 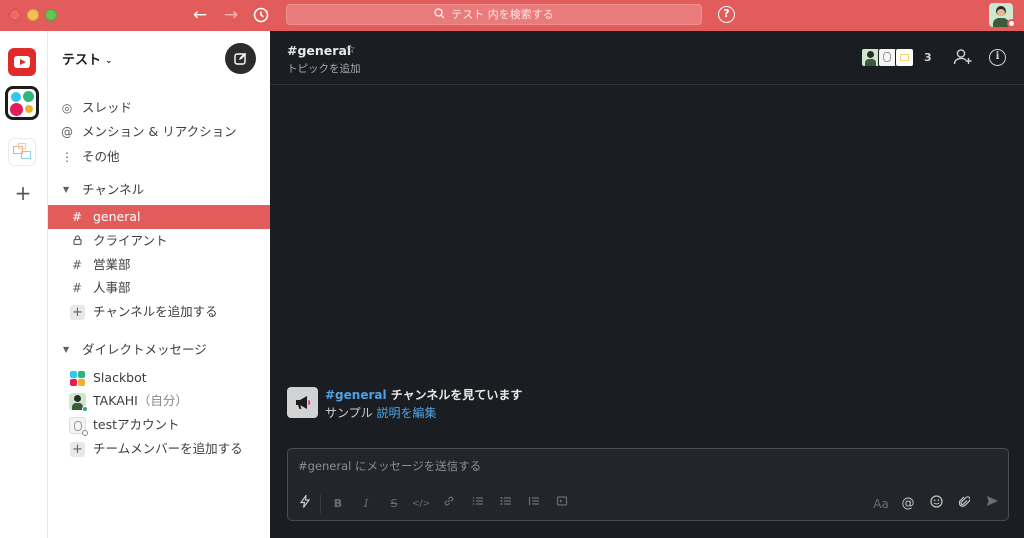 I want to click on search-icon, so click(x=439, y=15).